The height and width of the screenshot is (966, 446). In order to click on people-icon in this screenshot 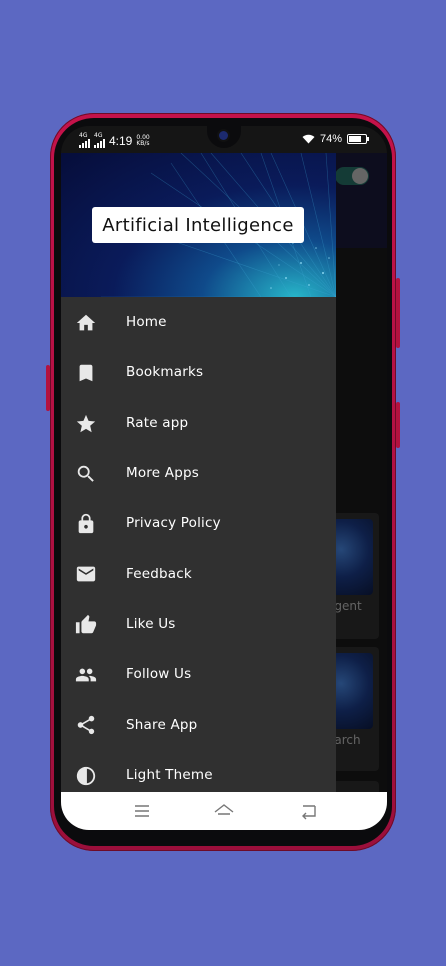, I will do `click(86, 675)`.